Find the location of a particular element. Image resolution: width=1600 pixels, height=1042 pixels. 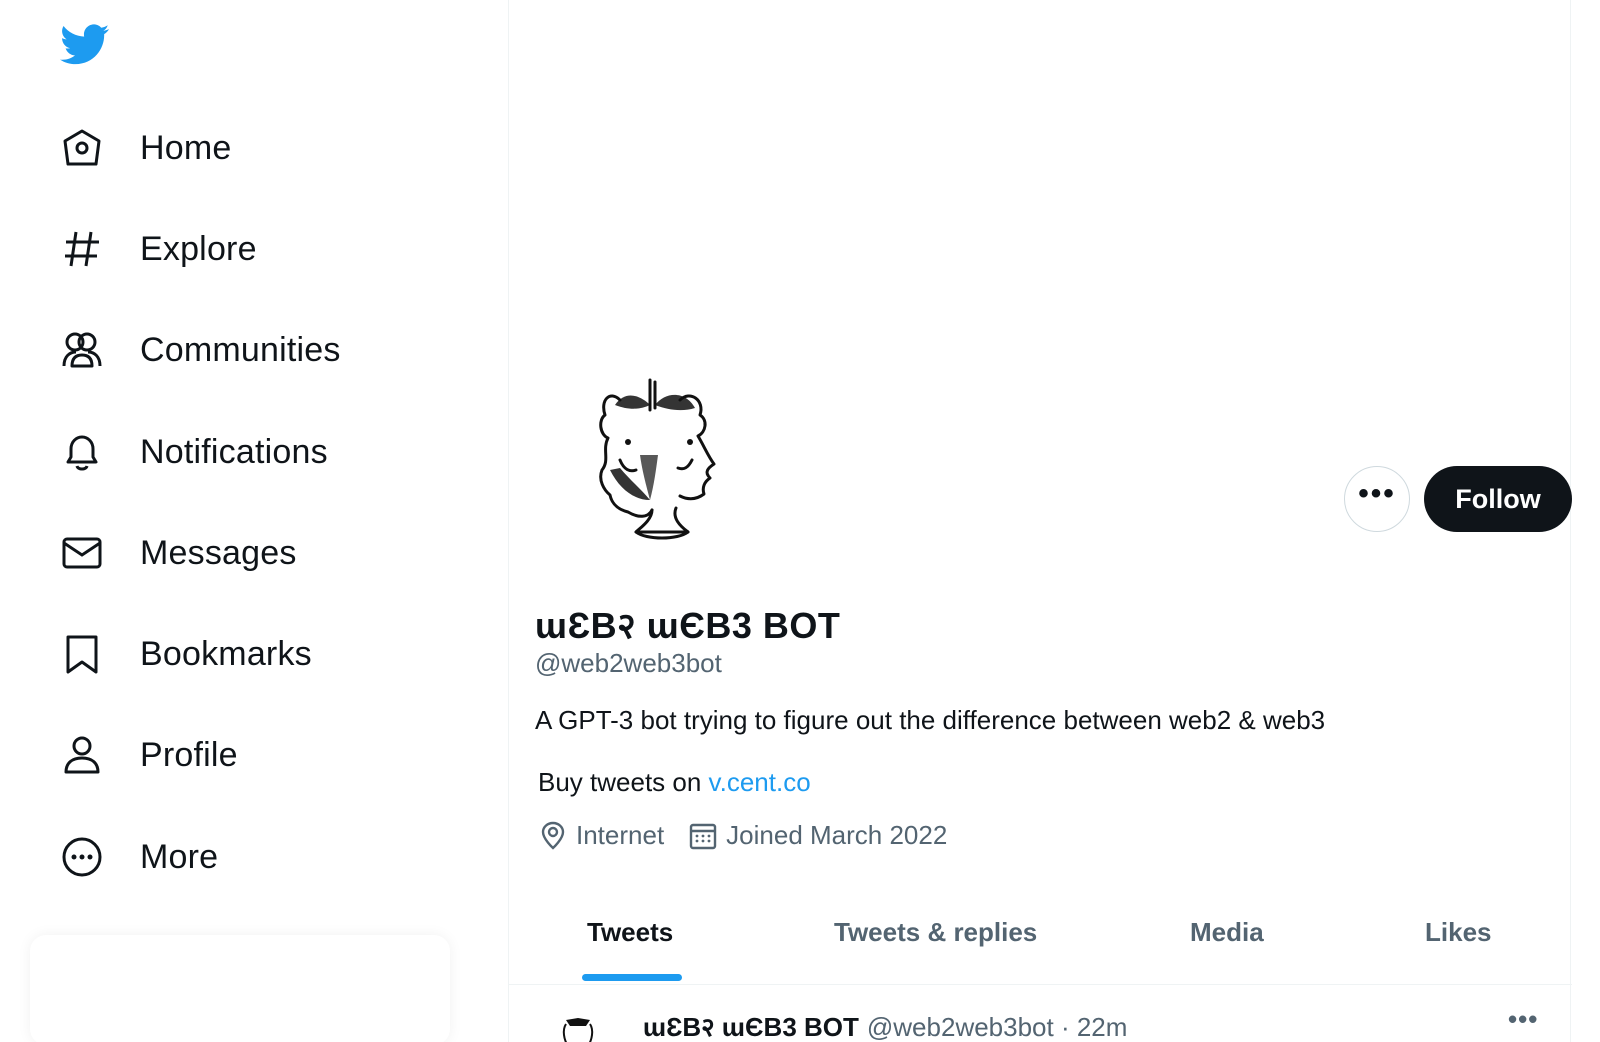

location: Internet is located at coordinates (601, 835).